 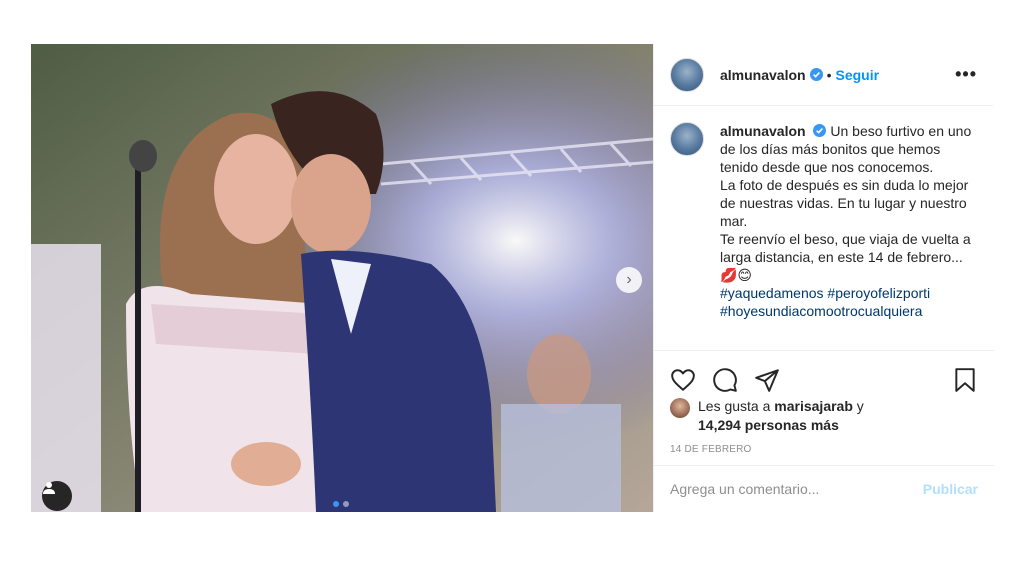 What do you see at coordinates (711, 449) in the screenshot?
I see `post-date: 14 DE FEBRERO` at bounding box center [711, 449].